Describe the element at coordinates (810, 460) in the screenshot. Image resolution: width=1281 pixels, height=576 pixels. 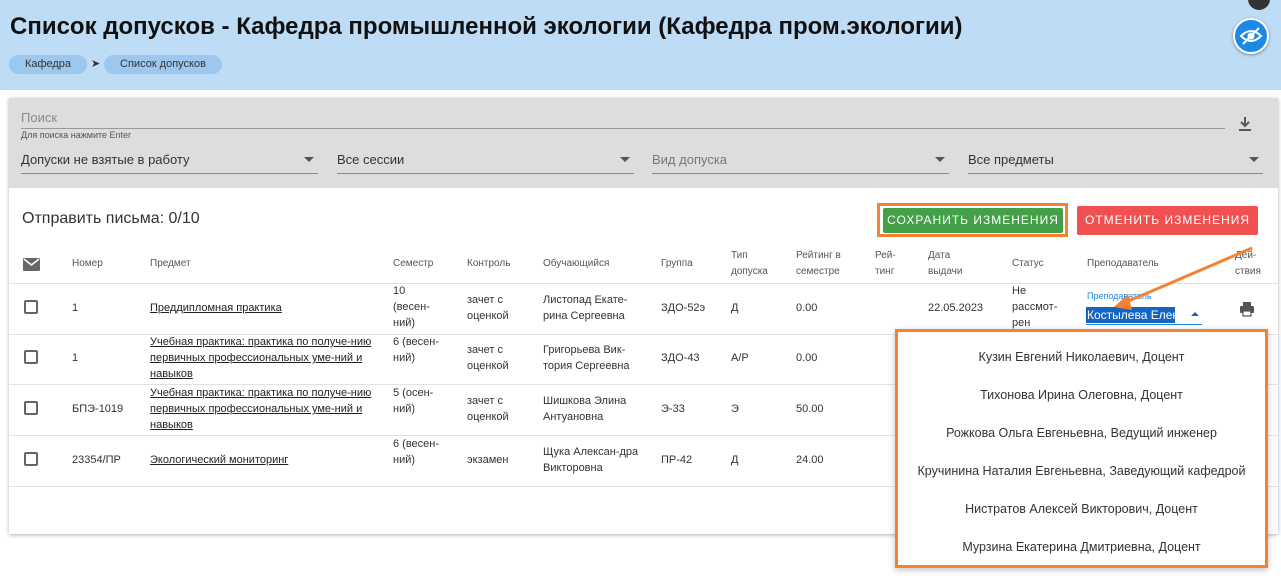
I see `cell-rating-semester: 24.00` at that location.